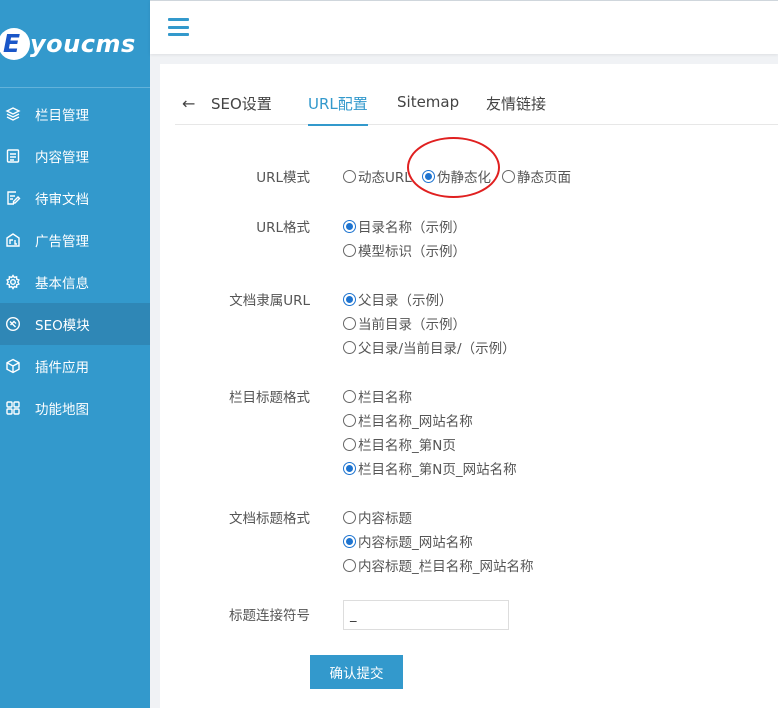  Describe the element at coordinates (13, 156) in the screenshot. I see `document-list-icon` at that location.